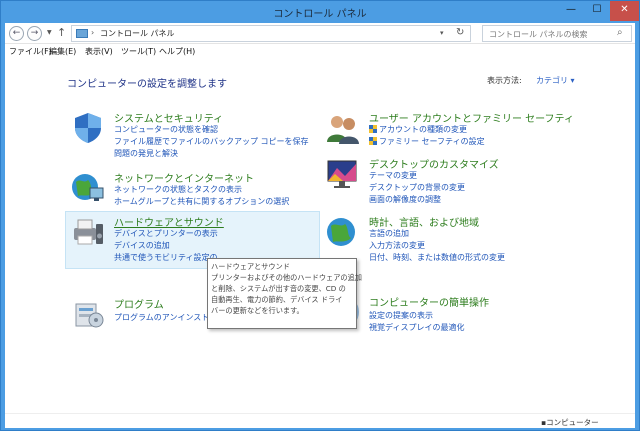 The image size is (640, 431). I want to click on address-dropdown: ▾, so click(442, 33).